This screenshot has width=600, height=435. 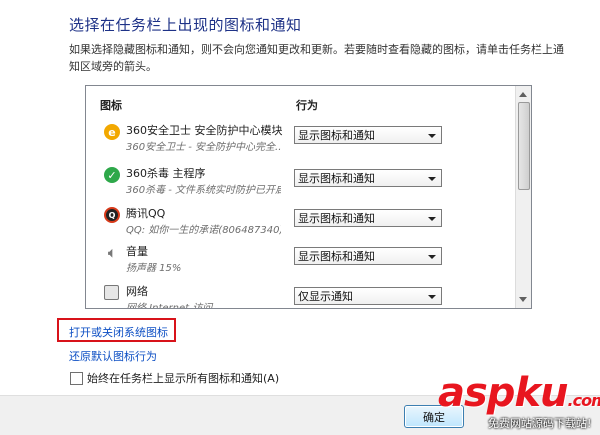 I want to click on list-item: 网络 网络 Internet 访问 仅显示通知, so click(x=301, y=295).